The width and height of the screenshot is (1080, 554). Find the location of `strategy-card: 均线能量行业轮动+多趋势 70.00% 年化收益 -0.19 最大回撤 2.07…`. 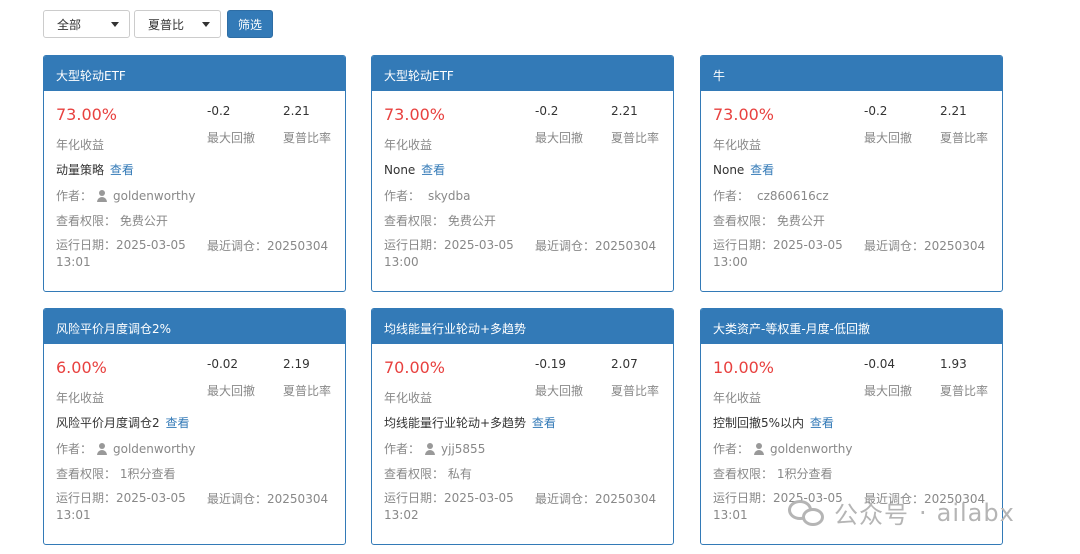

strategy-card: 均线能量行业轮动+多趋势 70.00% 年化收益 -0.19 最大回撤 2.07… is located at coordinates (522, 426).